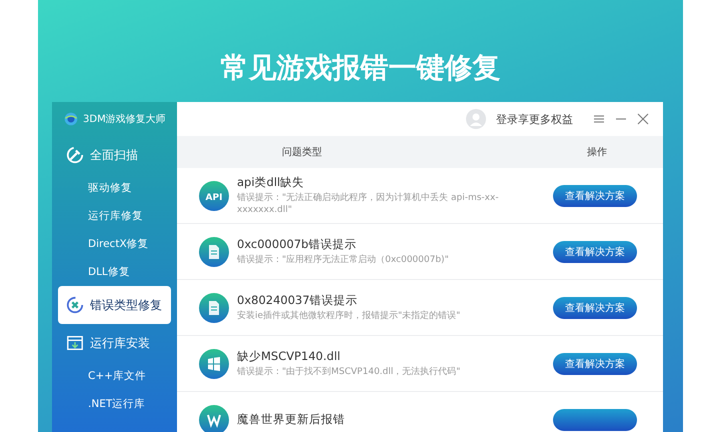  Describe the element at coordinates (114, 305) in the screenshot. I see `sidebar-item: 错误类型修复` at that location.